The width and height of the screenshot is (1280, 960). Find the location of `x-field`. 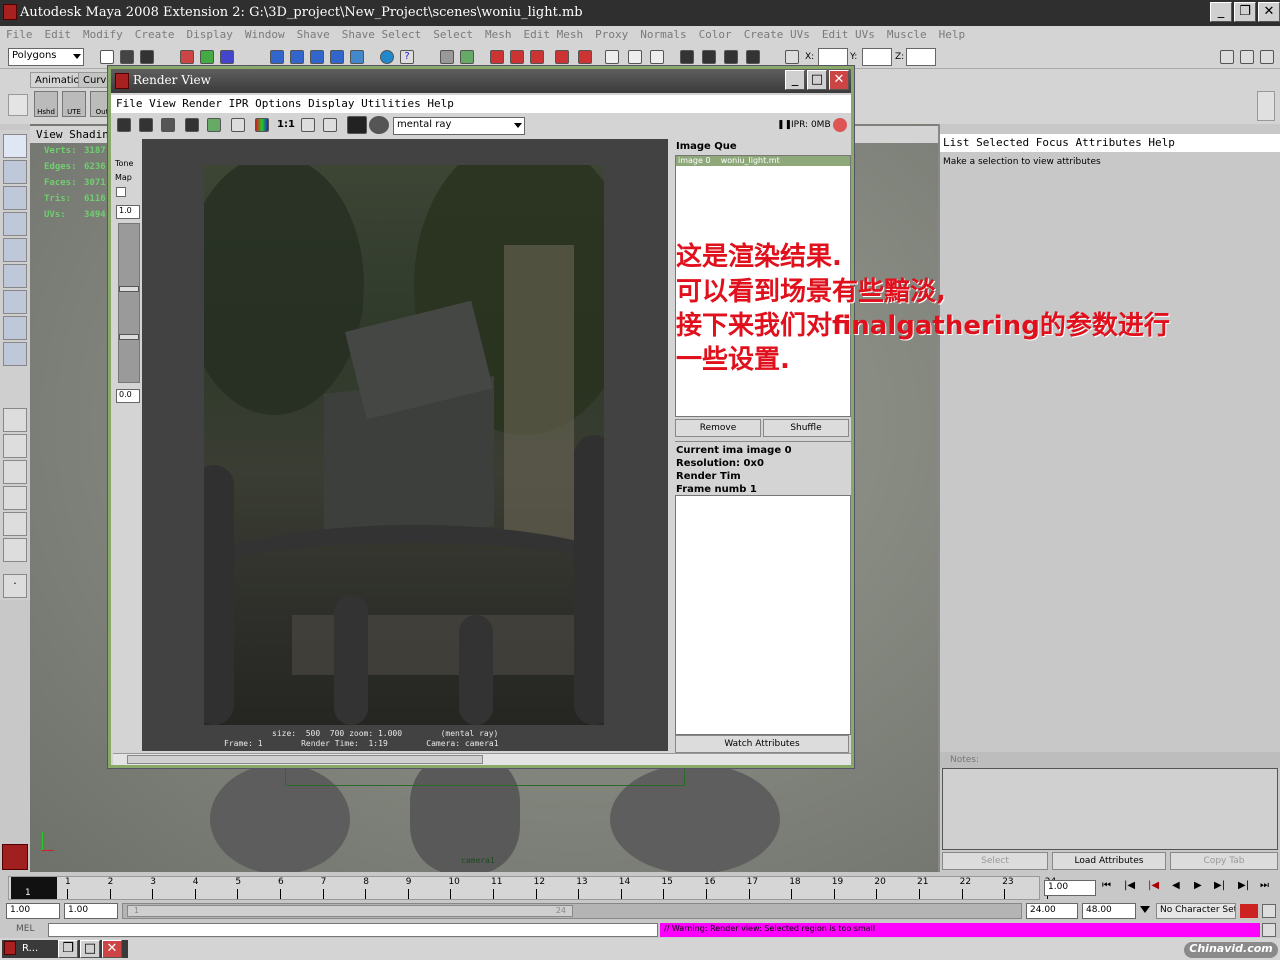

x-field is located at coordinates (833, 57).